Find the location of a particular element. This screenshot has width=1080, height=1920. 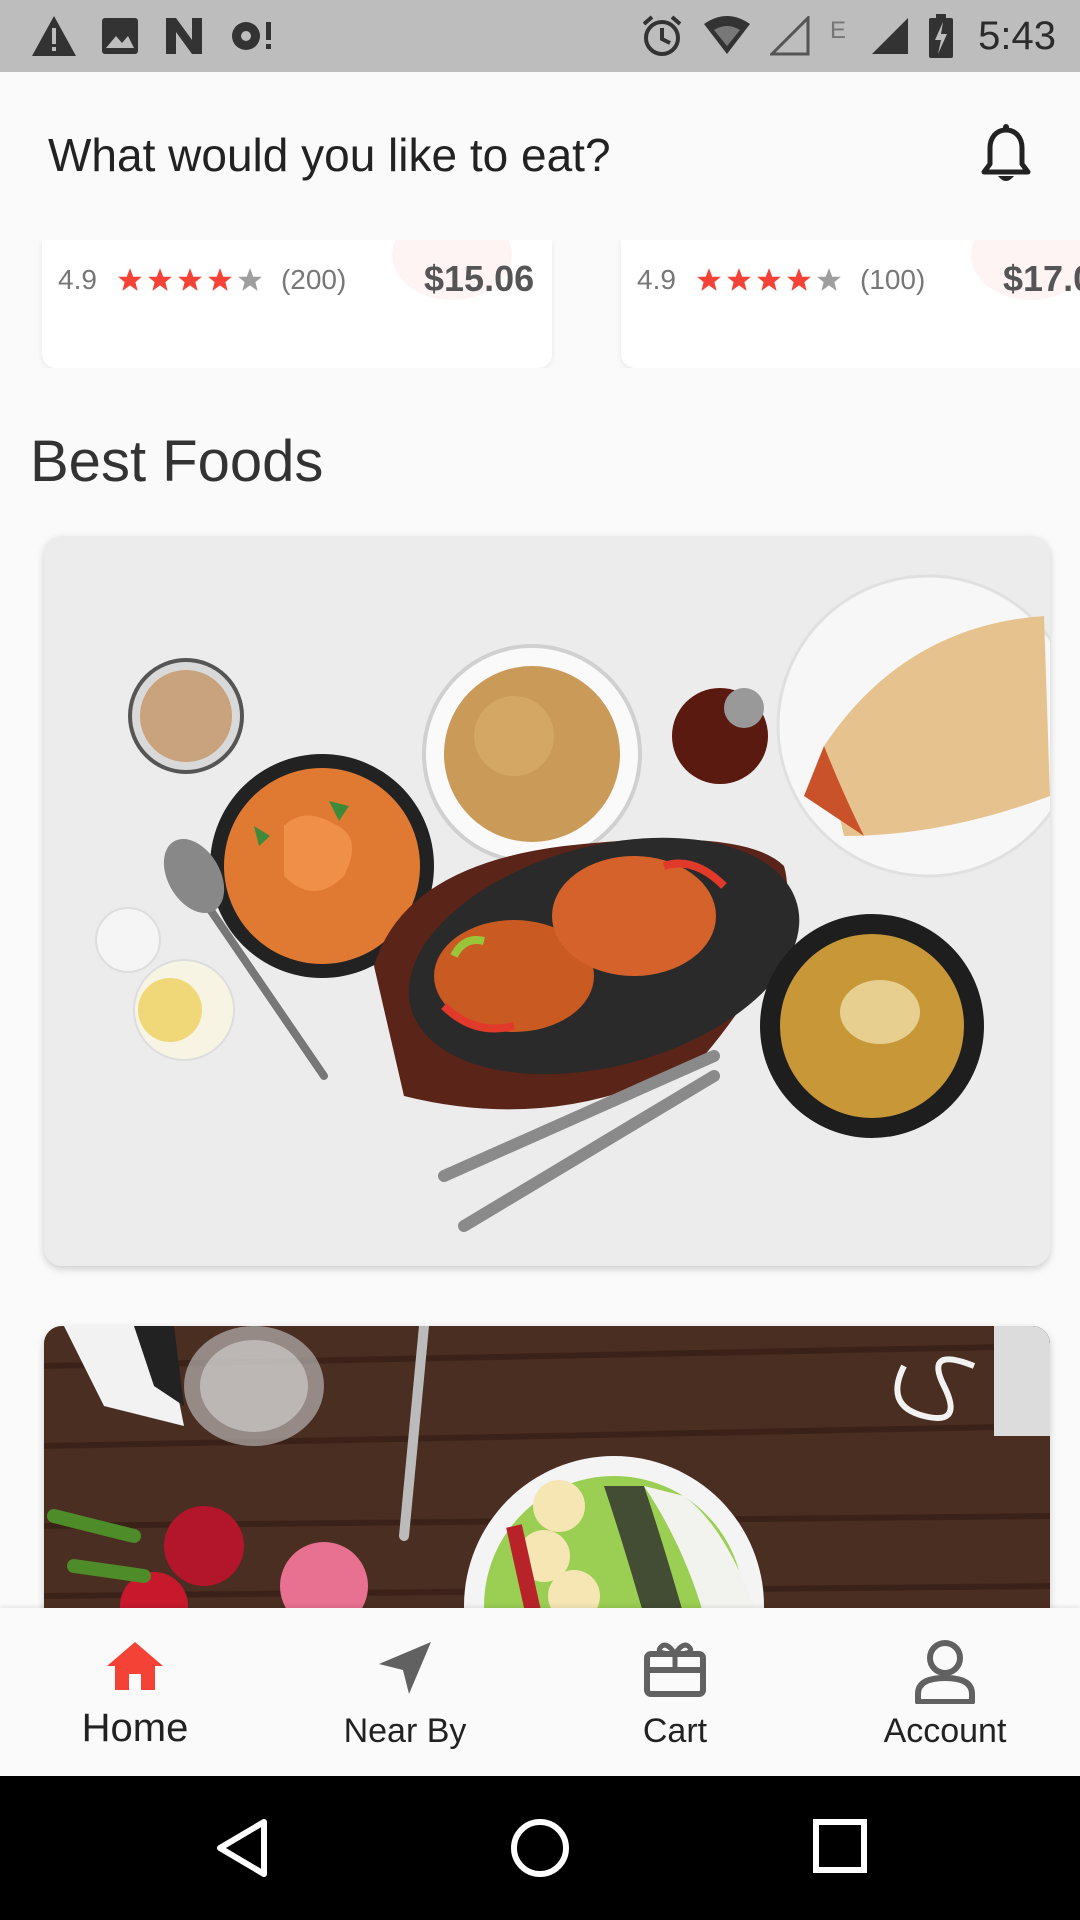

nav-account: Account is located at coordinates (945, 1692).